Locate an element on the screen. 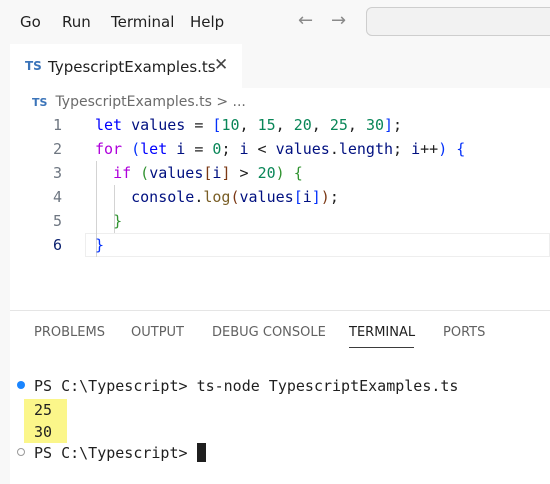  line-number: 6 is located at coordinates (57, 245).